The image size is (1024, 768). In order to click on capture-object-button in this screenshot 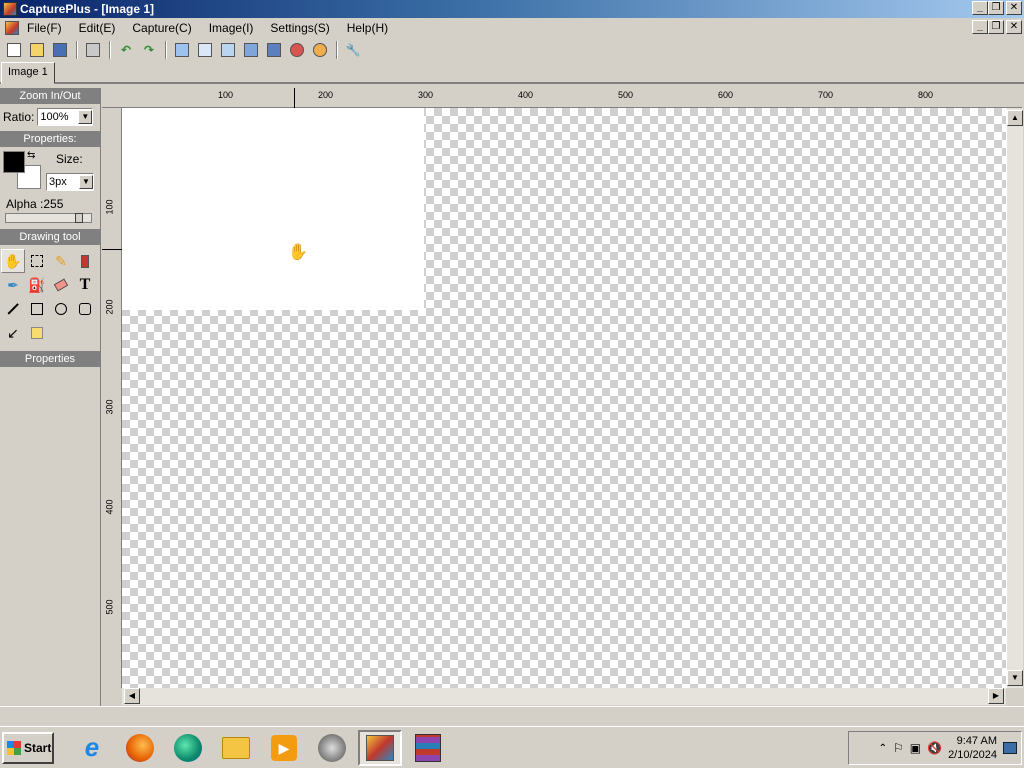, I will do `click(251, 50)`.